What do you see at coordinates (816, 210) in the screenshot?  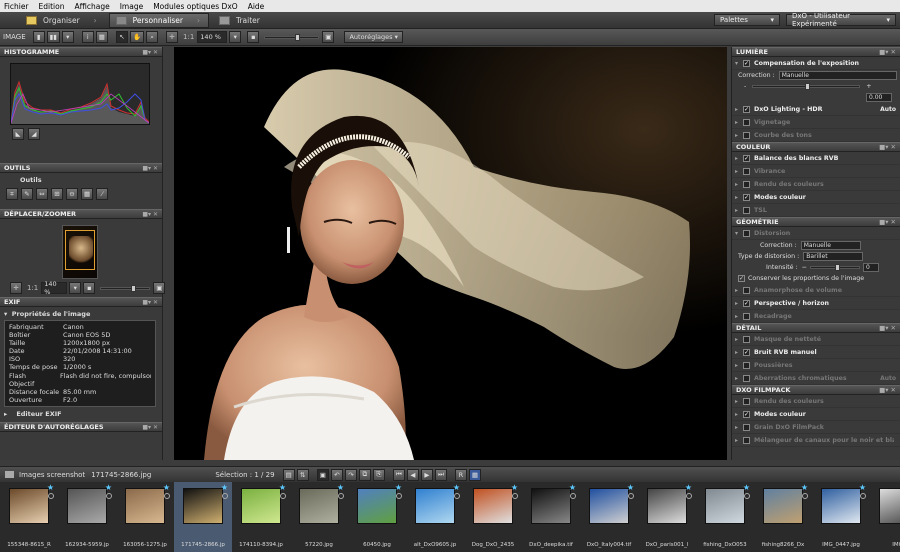 I see `tsl-item: ▸ TSL` at bounding box center [816, 210].